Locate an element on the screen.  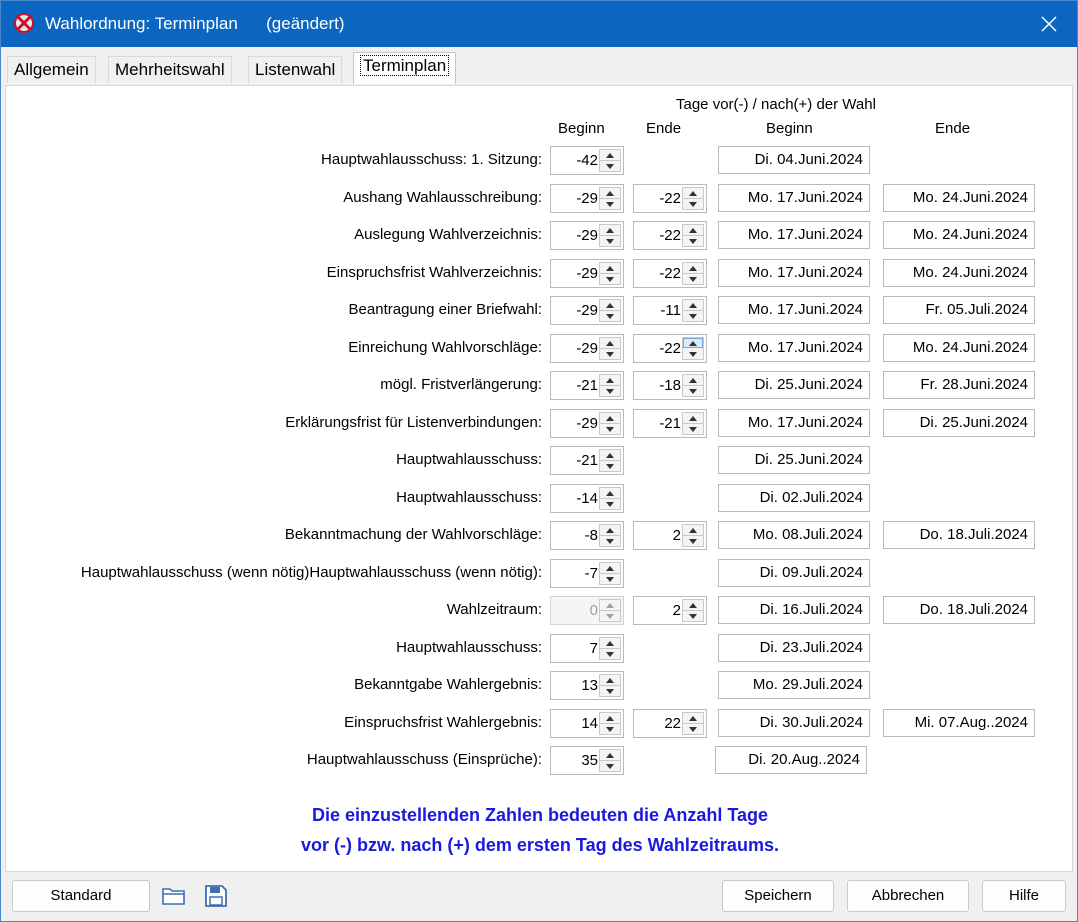
begin-days-value: -42 is located at coordinates (575, 160).